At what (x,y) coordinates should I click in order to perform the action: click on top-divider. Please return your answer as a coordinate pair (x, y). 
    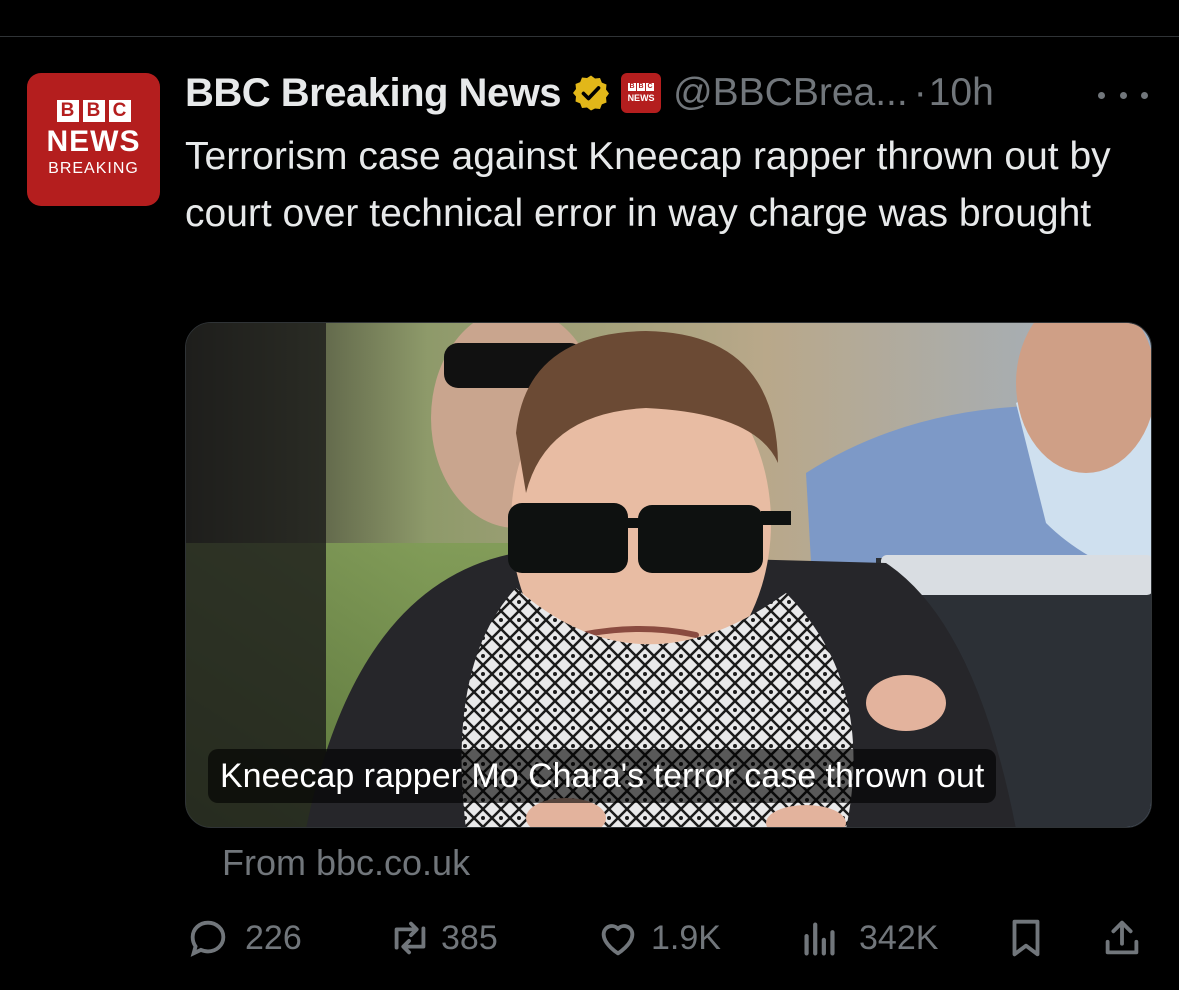
    Looking at the image, I should click on (589, 36).